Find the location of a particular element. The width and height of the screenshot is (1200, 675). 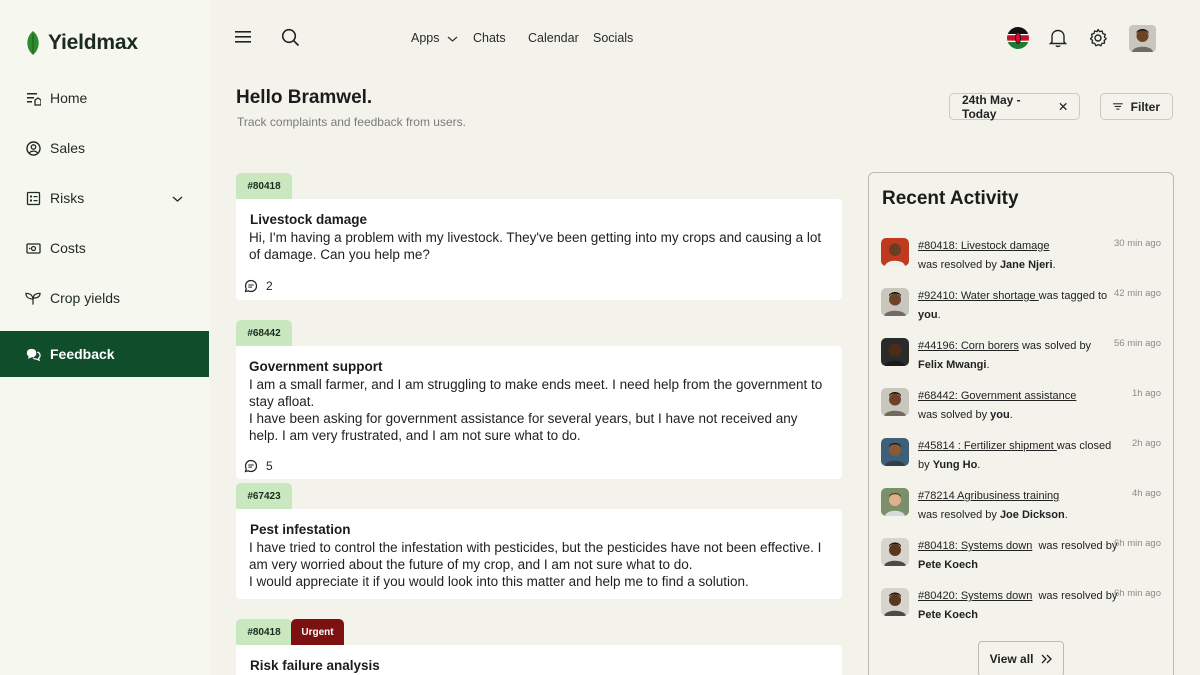

settings-button is located at coordinates (1098, 38).